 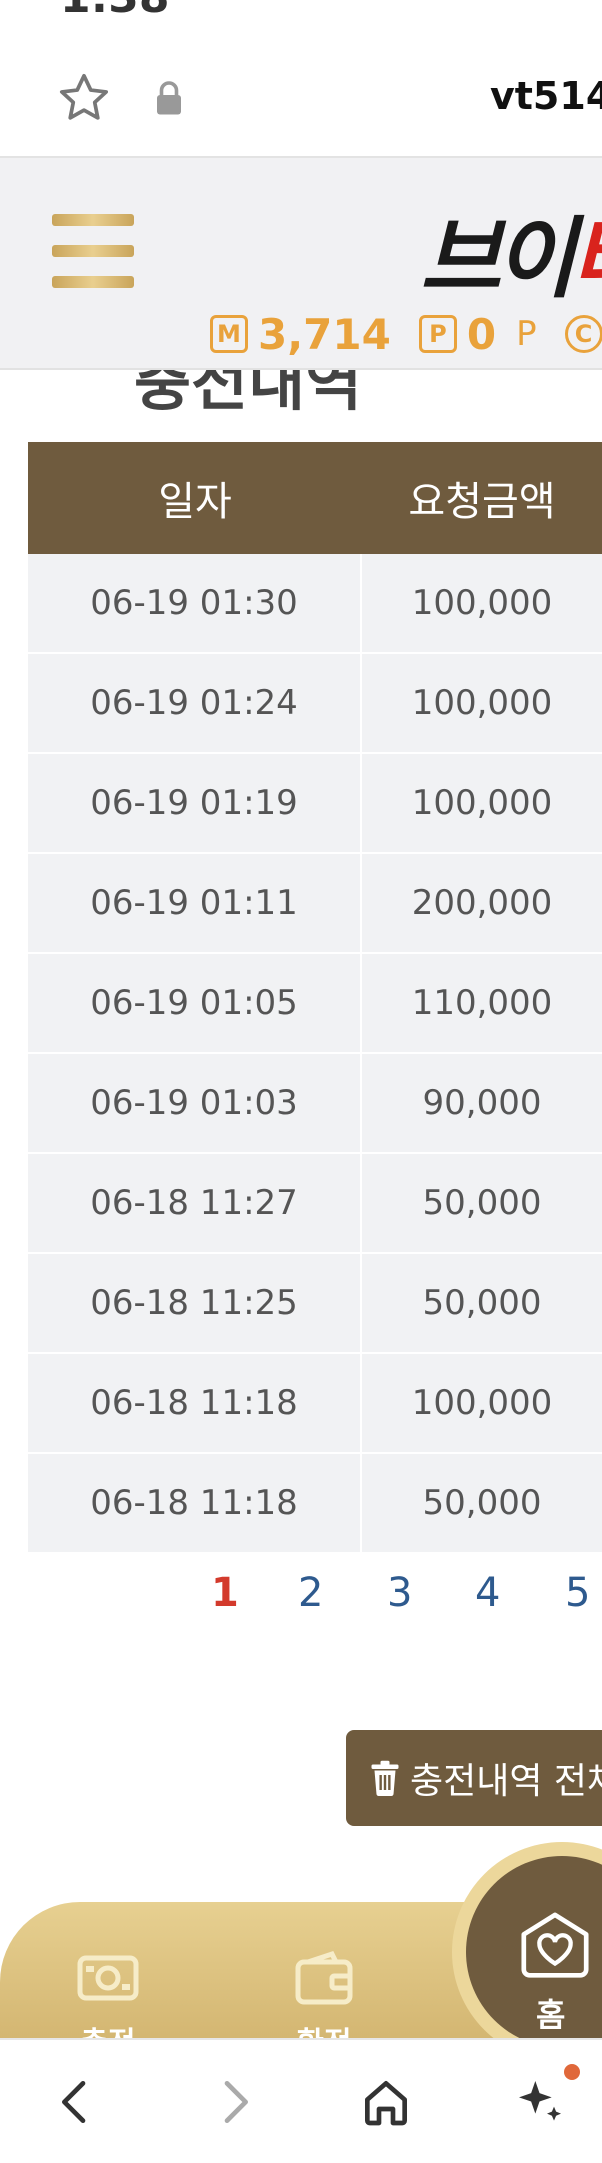 I want to click on table-row: 06-19 01:03 90,000, so click(x=315, y=1104).